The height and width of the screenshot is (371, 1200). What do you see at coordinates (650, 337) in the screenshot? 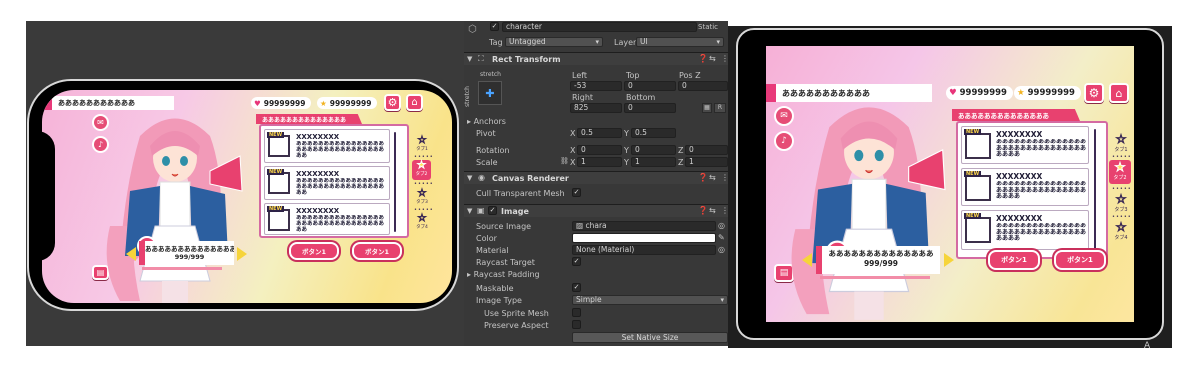
I see `set-native-size-button: Set Native Size` at bounding box center [650, 337].